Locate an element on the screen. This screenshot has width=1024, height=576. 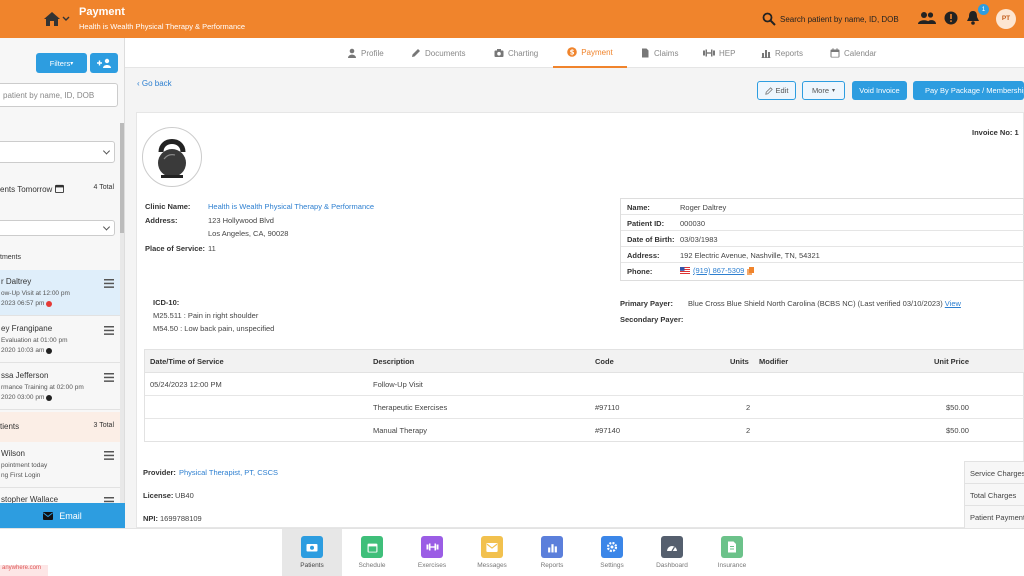
sidebar-sort-select is located at coordinates (57, 228).